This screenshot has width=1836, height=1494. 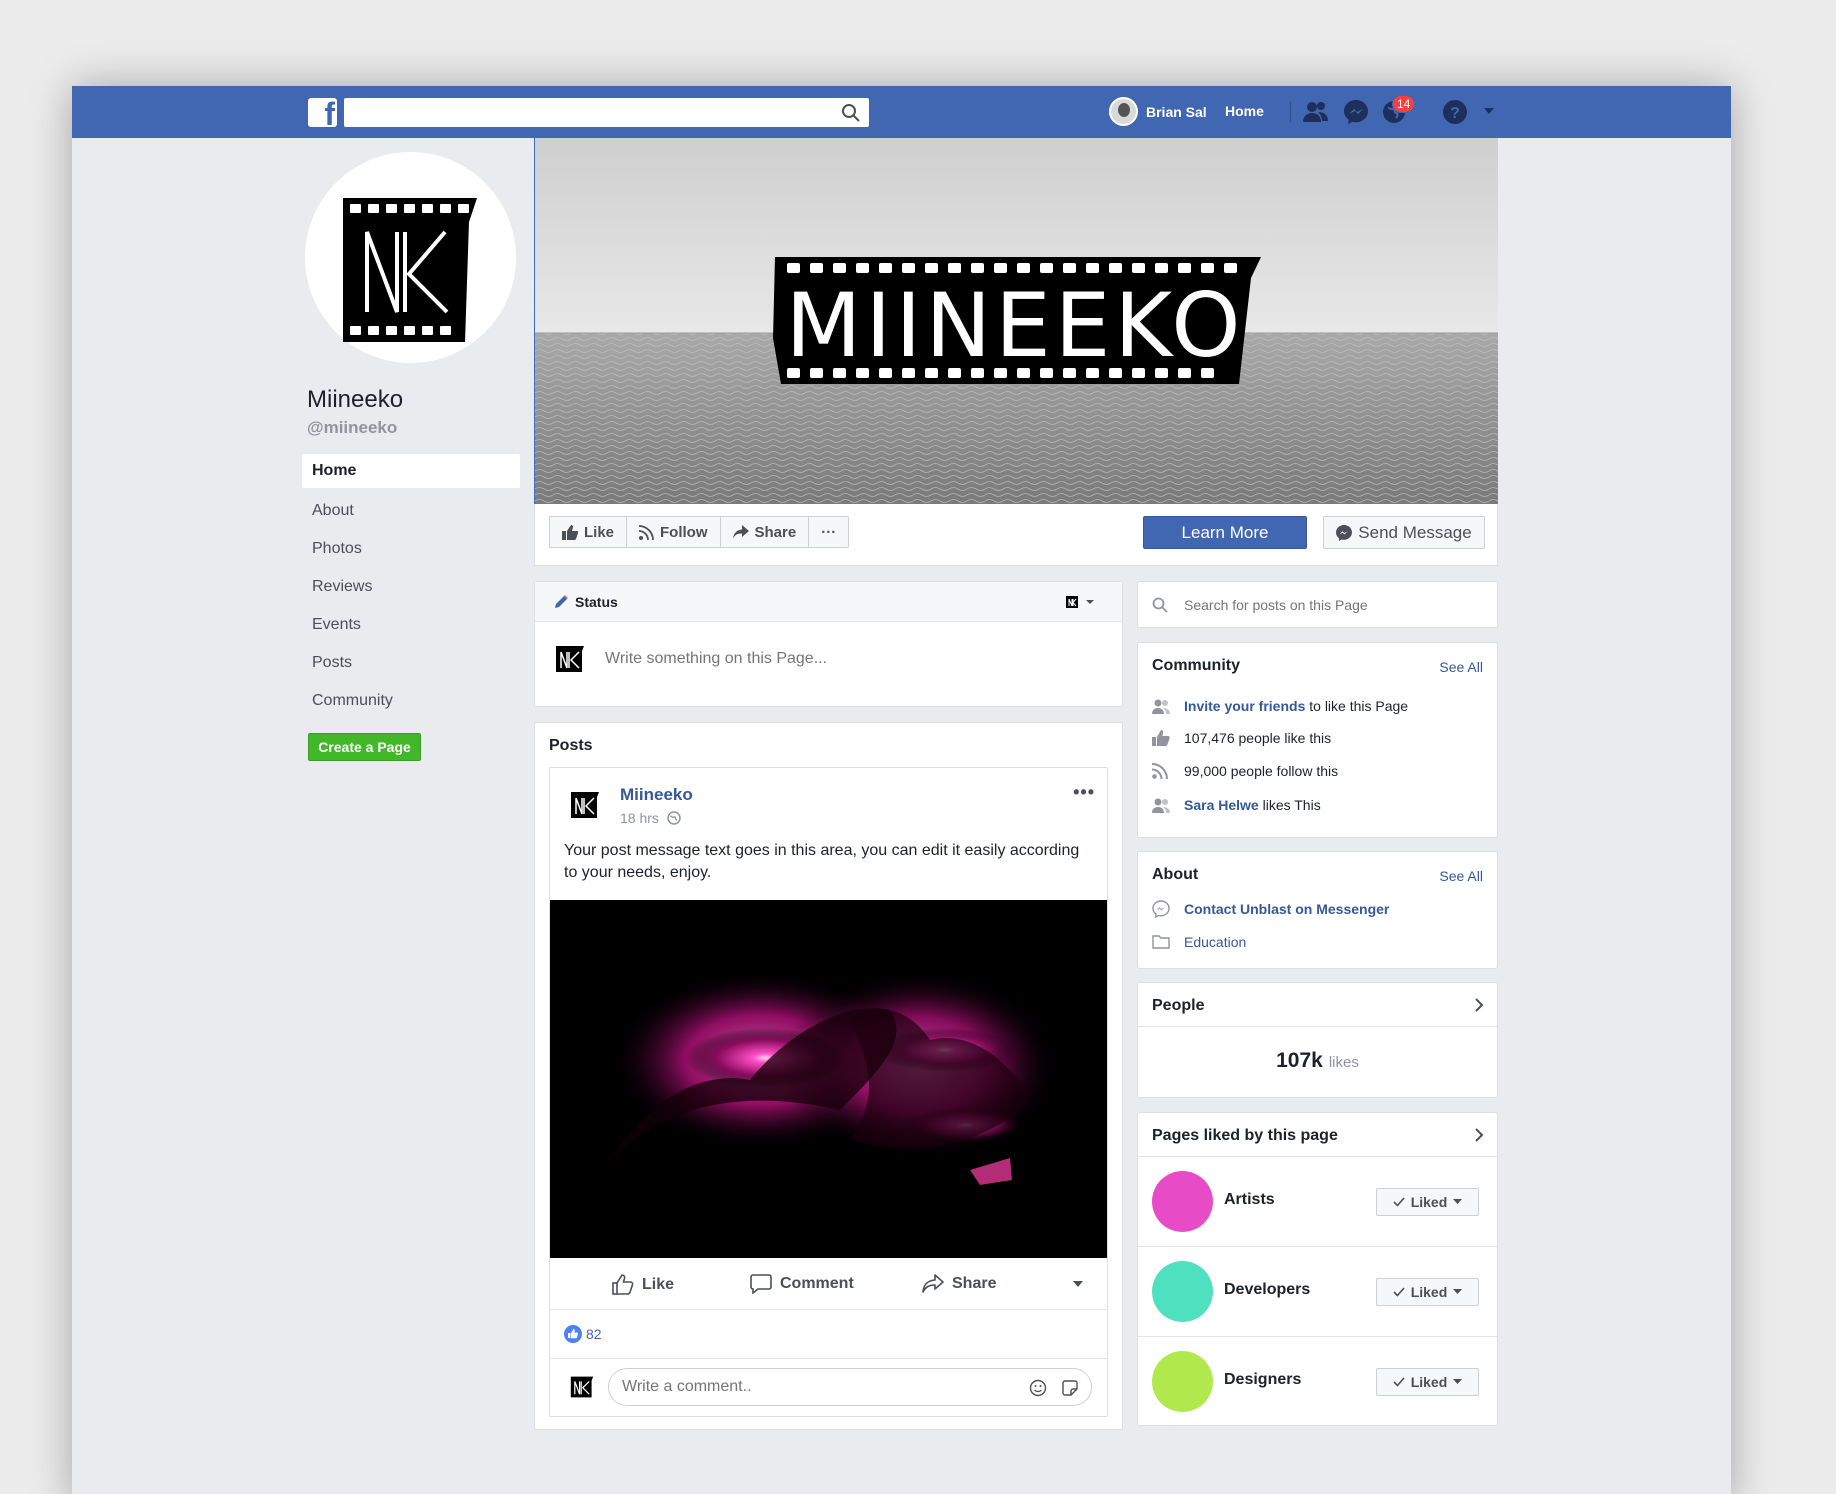 I want to click on sidebar-item-posts: Posts, so click(x=411, y=663).